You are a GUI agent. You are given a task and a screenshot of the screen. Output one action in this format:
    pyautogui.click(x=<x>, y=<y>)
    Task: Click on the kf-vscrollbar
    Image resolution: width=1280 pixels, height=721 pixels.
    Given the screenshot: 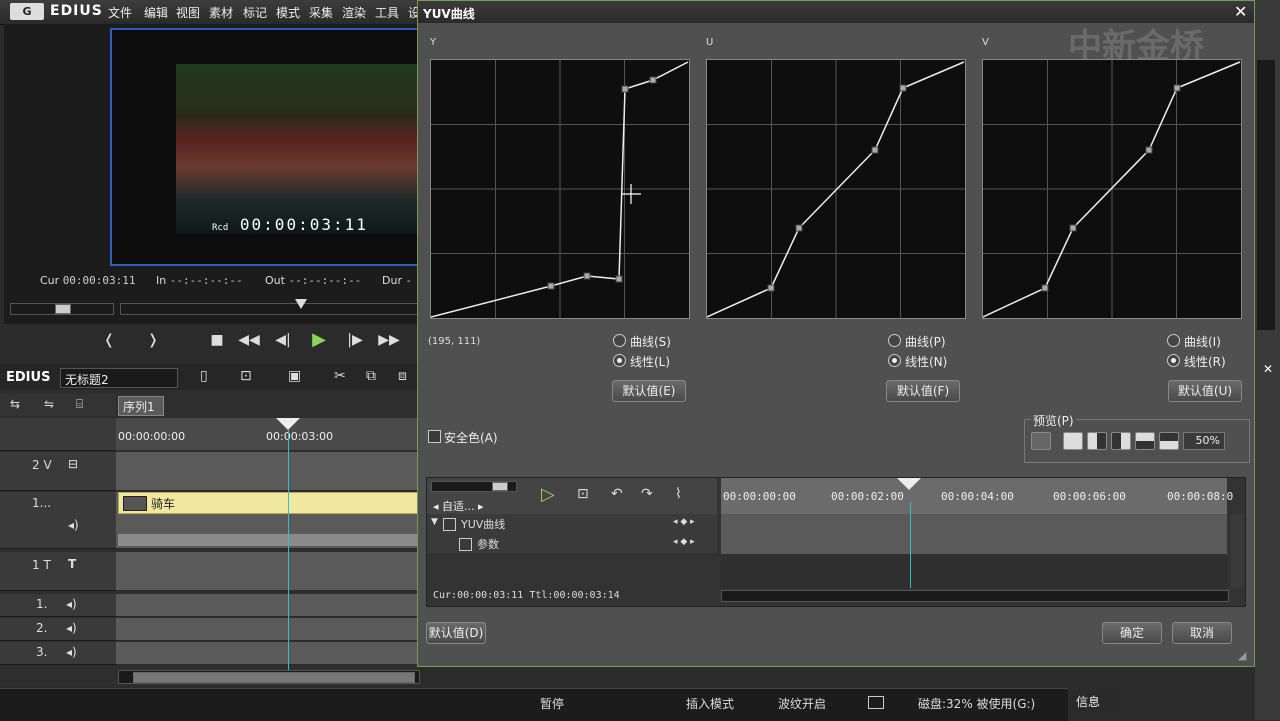 What is the action you would take?
    pyautogui.click(x=1237, y=551)
    